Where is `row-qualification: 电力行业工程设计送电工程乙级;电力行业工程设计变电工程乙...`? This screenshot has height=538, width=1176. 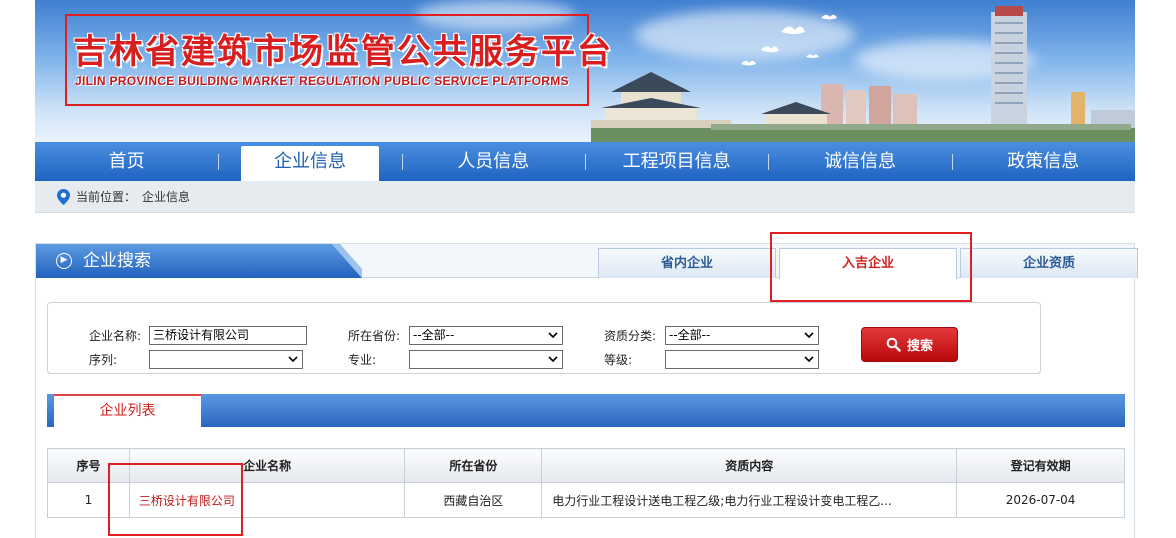
row-qualification: 电力行业工程设计送电工程乙级;电力行业工程设计变电工程乙... is located at coordinates (749, 500).